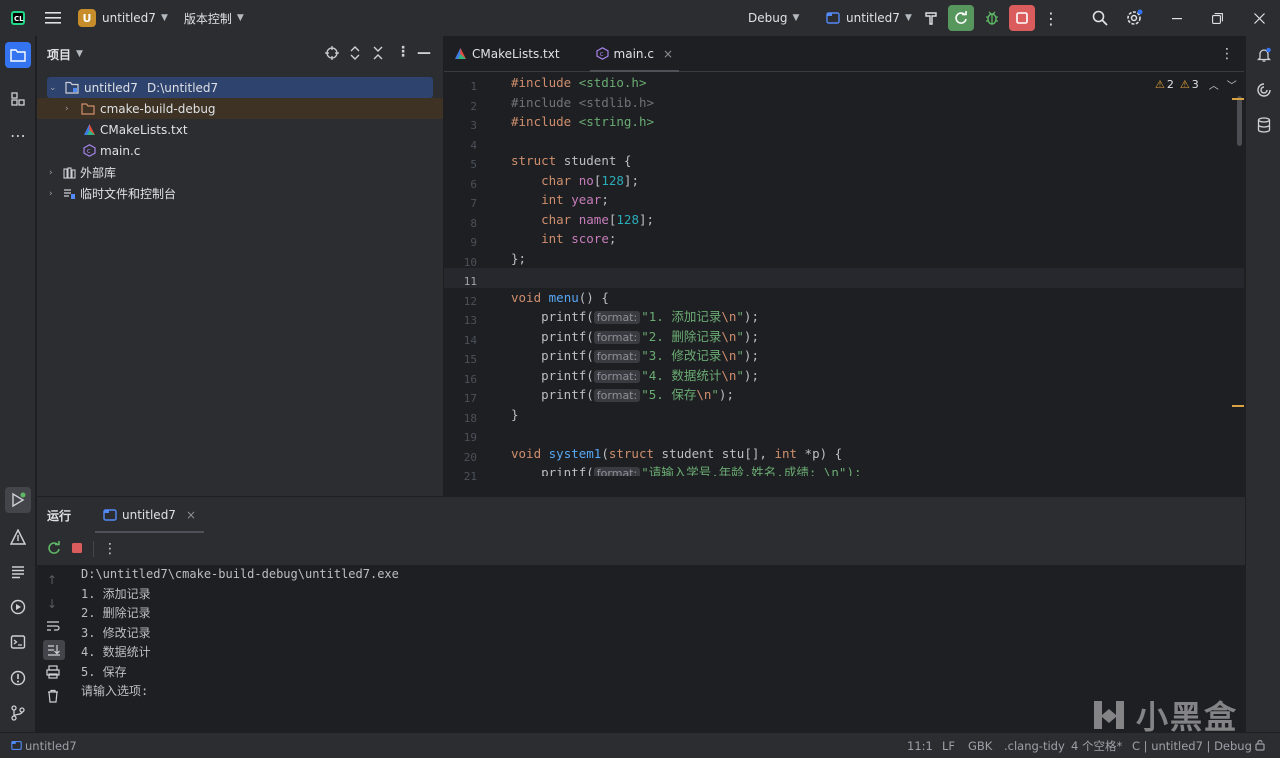 The height and width of the screenshot is (758, 1280). Describe the element at coordinates (182, 87) in the screenshot. I see `tree-item-path: D:\untitled7` at that location.